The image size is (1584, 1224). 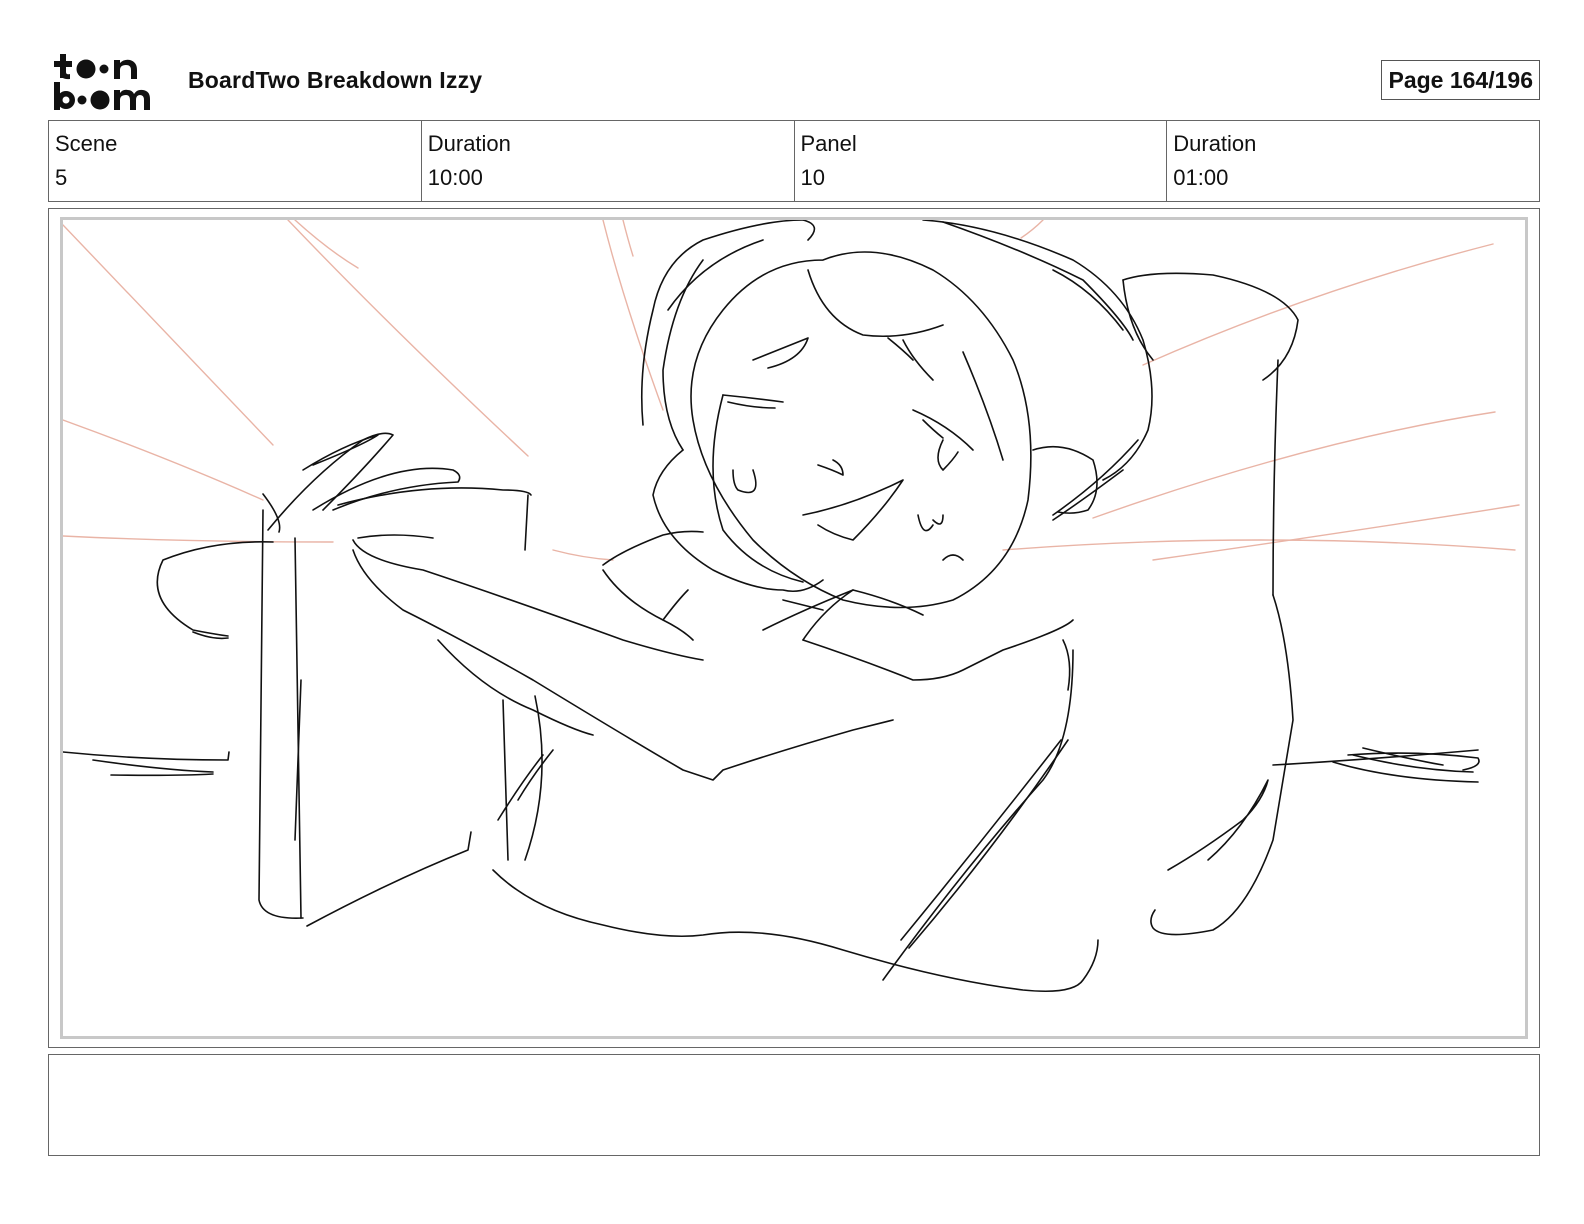 What do you see at coordinates (1201, 177) in the screenshot?
I see `panel-duration-value: 01:00` at bounding box center [1201, 177].